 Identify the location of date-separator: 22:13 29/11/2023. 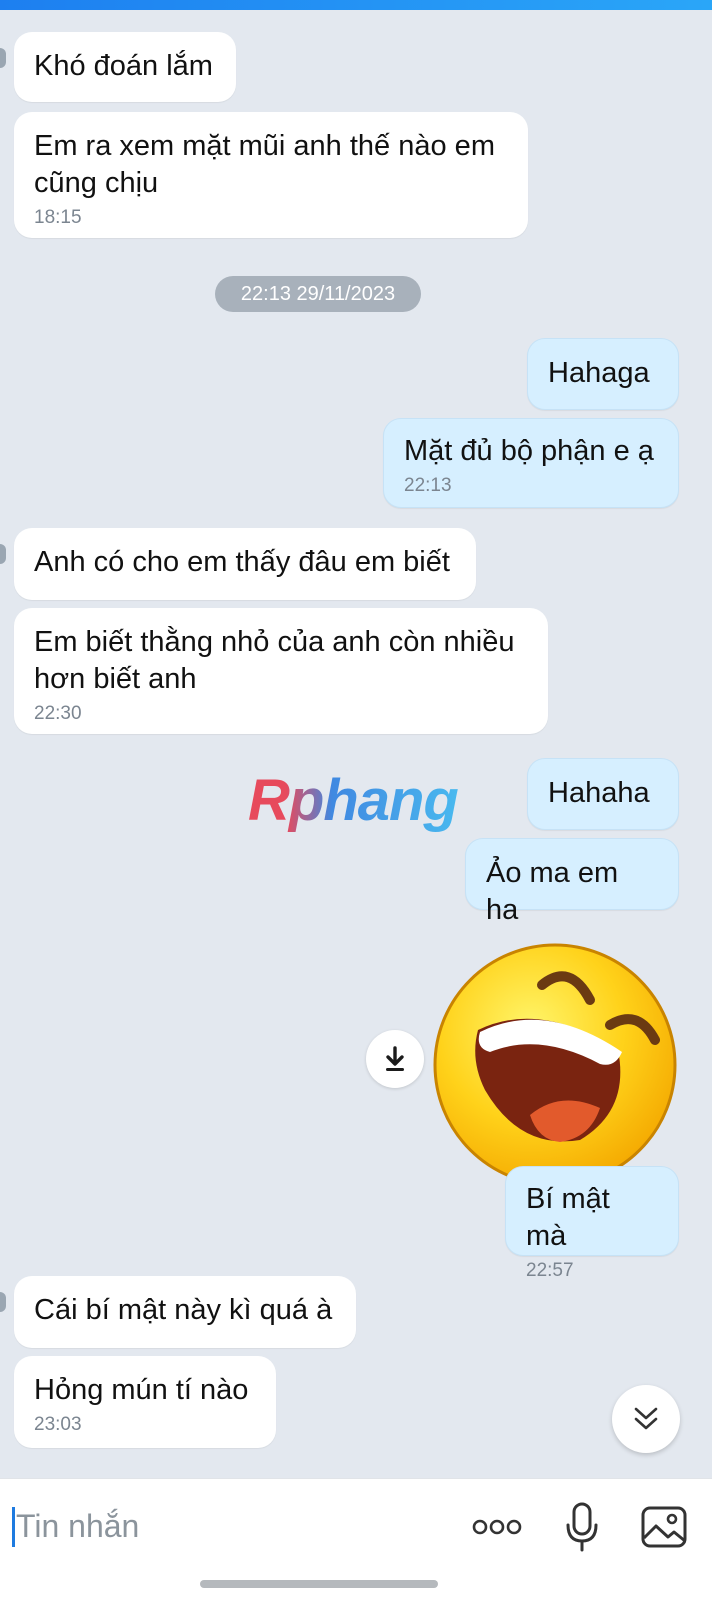
(318, 294).